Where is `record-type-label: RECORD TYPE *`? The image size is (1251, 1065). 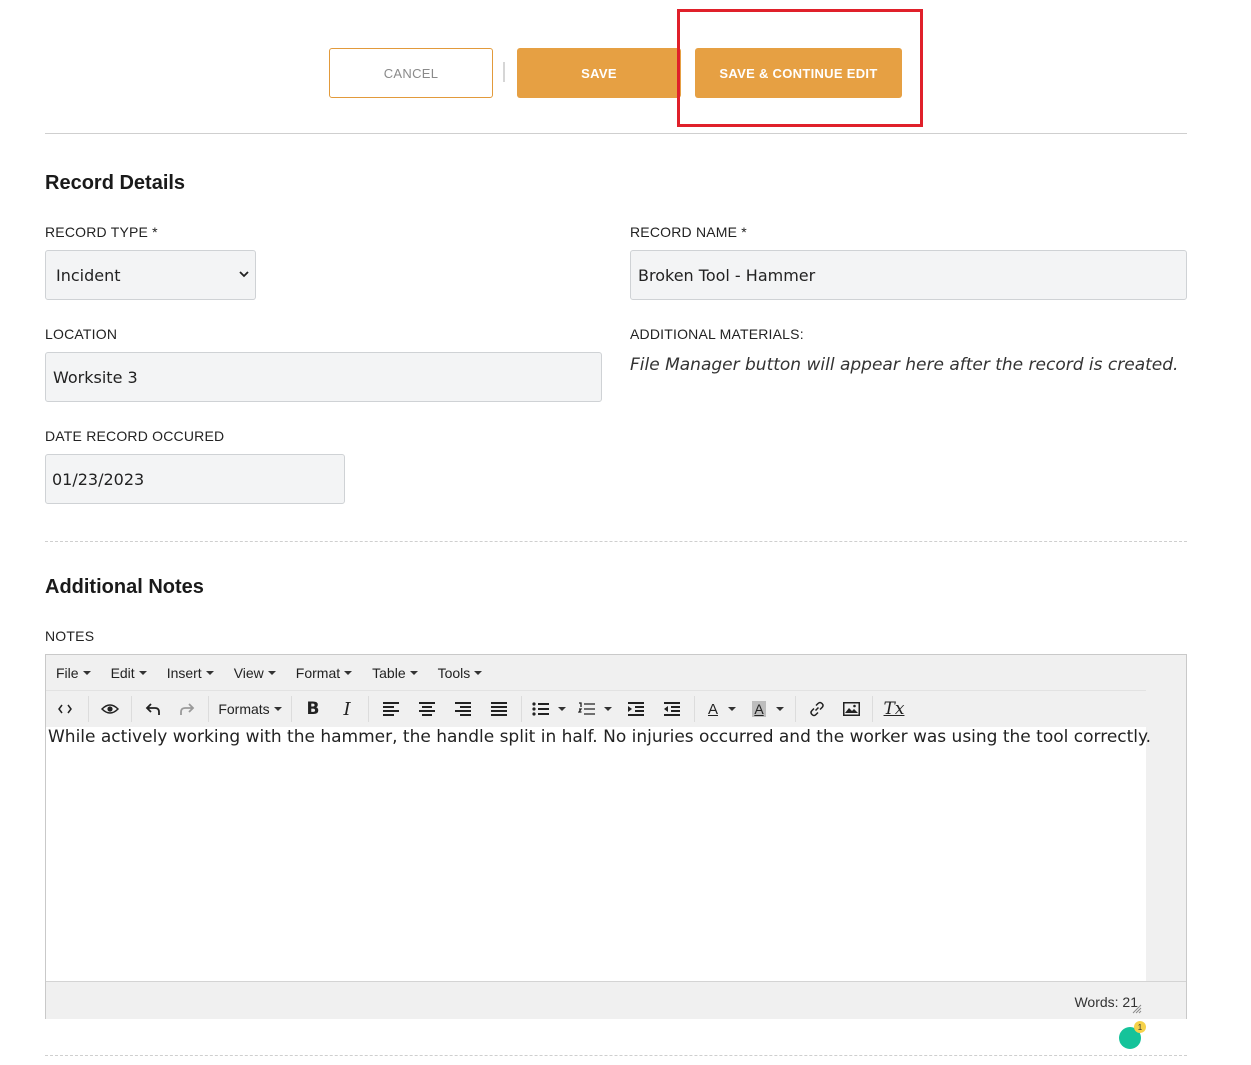 record-type-label: RECORD TYPE * is located at coordinates (101, 232).